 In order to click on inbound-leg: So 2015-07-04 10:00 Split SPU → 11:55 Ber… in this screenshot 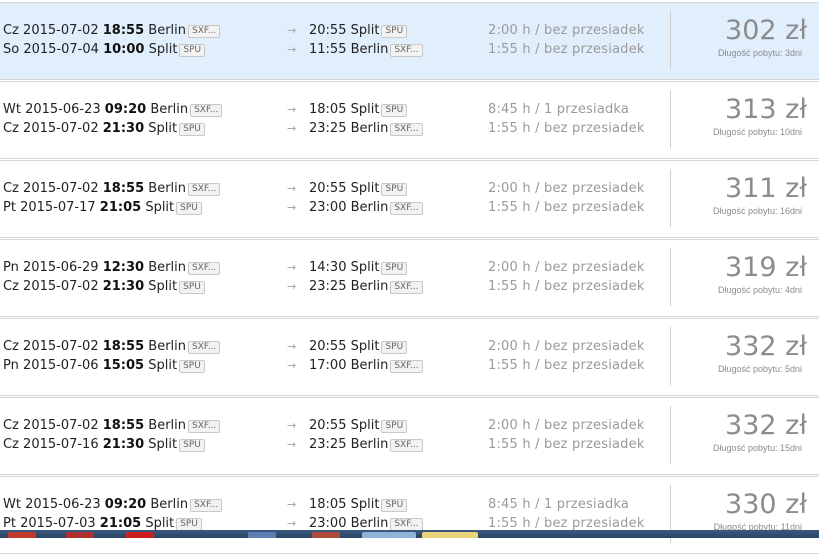, I will do `click(409, 49)`.